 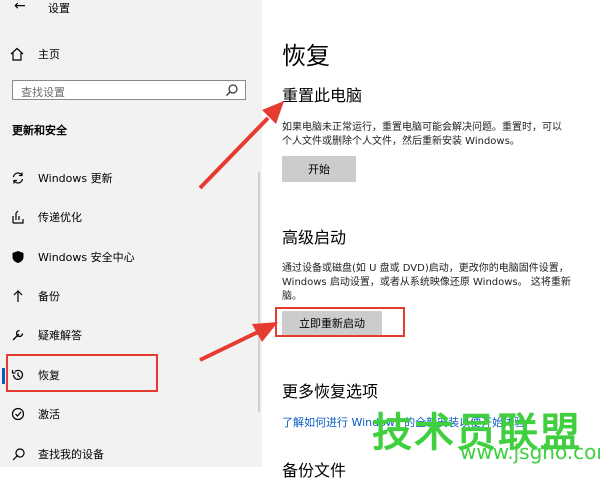 I want to click on watermark-url: www.jsgho.com, so click(x=530, y=452).